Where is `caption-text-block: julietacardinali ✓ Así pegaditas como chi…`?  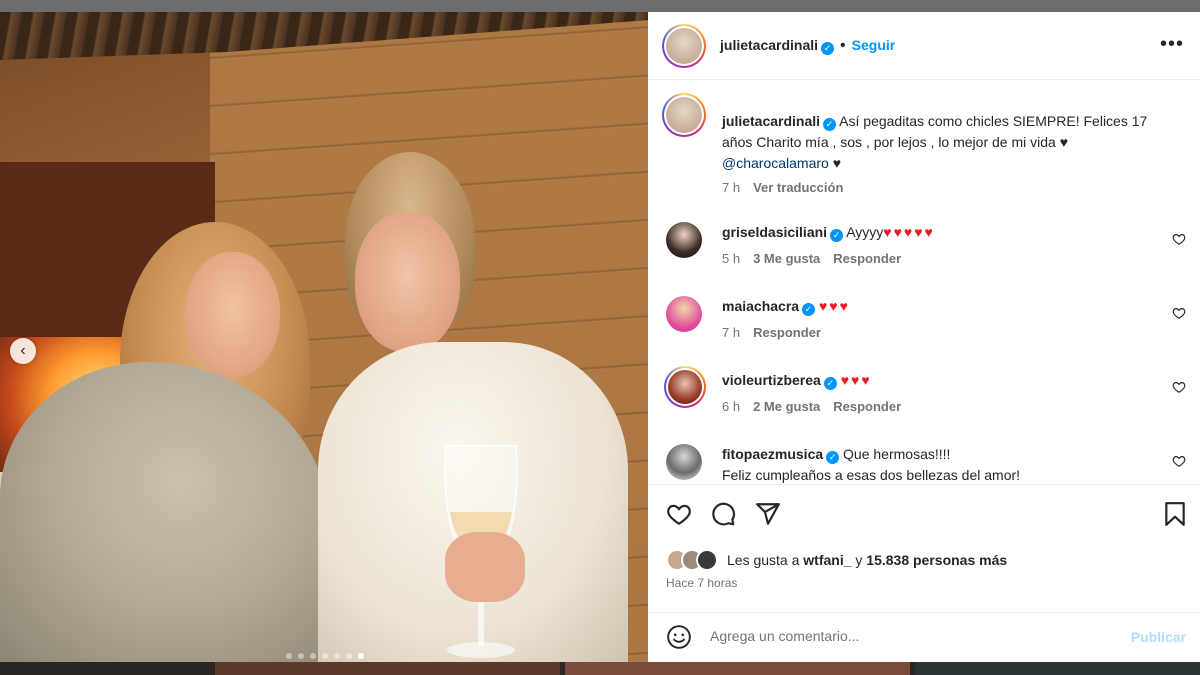 caption-text-block: julietacardinali ✓ Así pegaditas como chi… is located at coordinates (942, 142).